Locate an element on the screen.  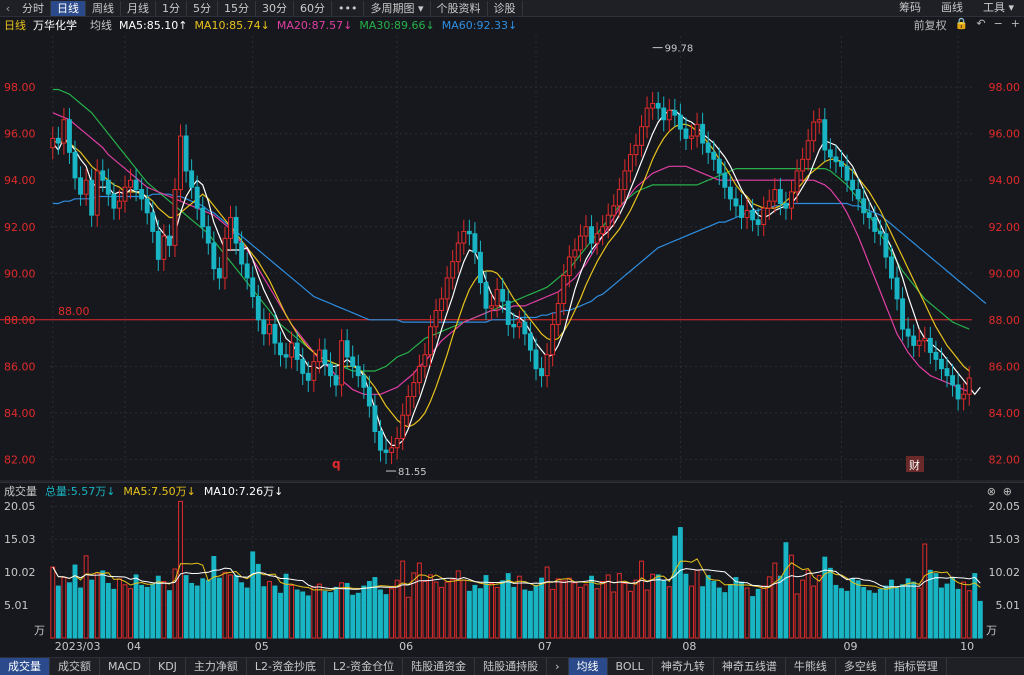
overlay-tab: 指标管理 is located at coordinates (916, 666).